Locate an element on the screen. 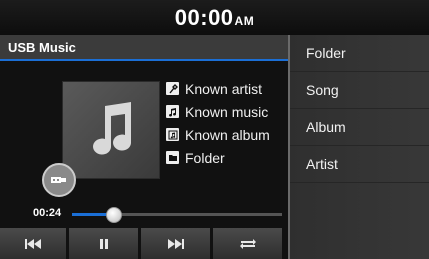 The width and height of the screenshot is (429, 259). pause-icon is located at coordinates (103, 243).